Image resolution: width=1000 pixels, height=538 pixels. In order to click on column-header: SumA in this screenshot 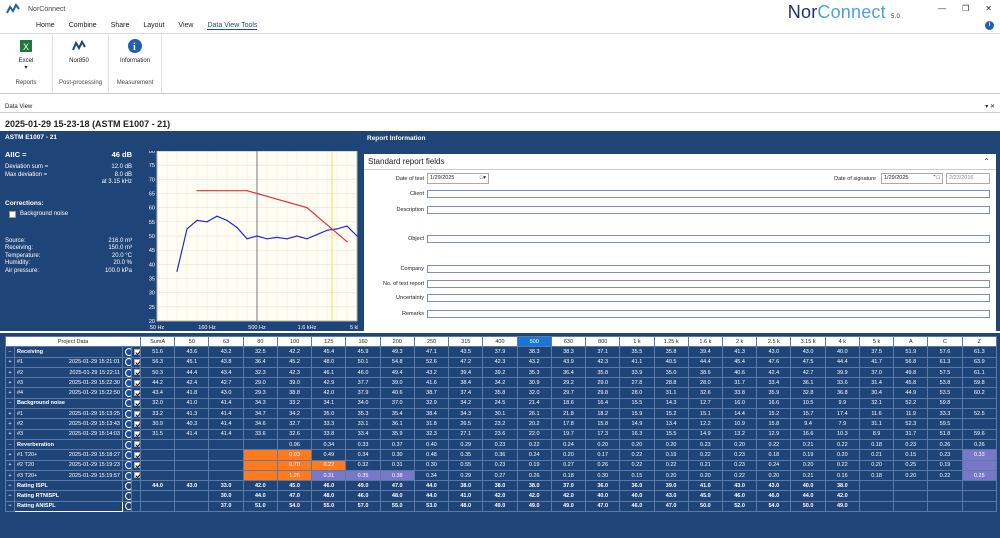, I will do `click(158, 341)`.